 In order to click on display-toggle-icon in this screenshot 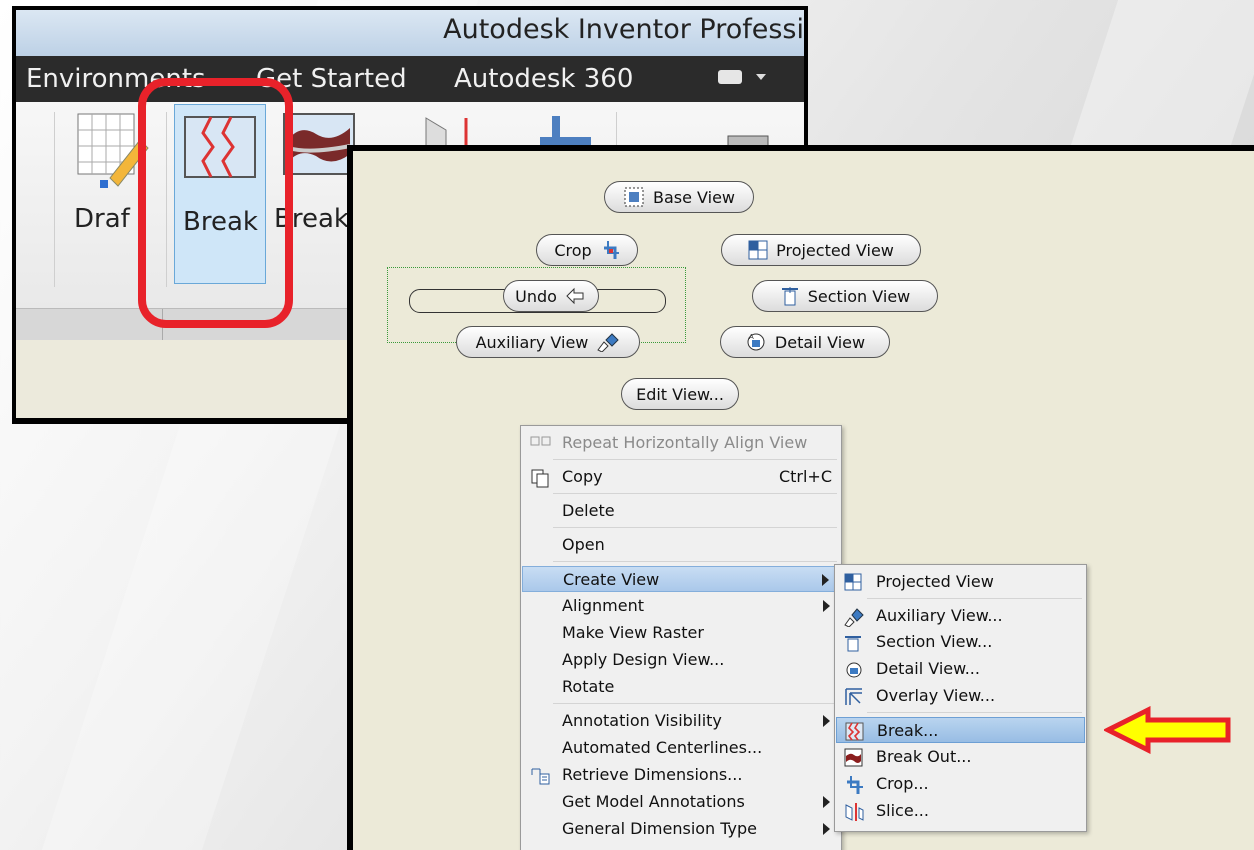, I will do `click(730, 77)`.